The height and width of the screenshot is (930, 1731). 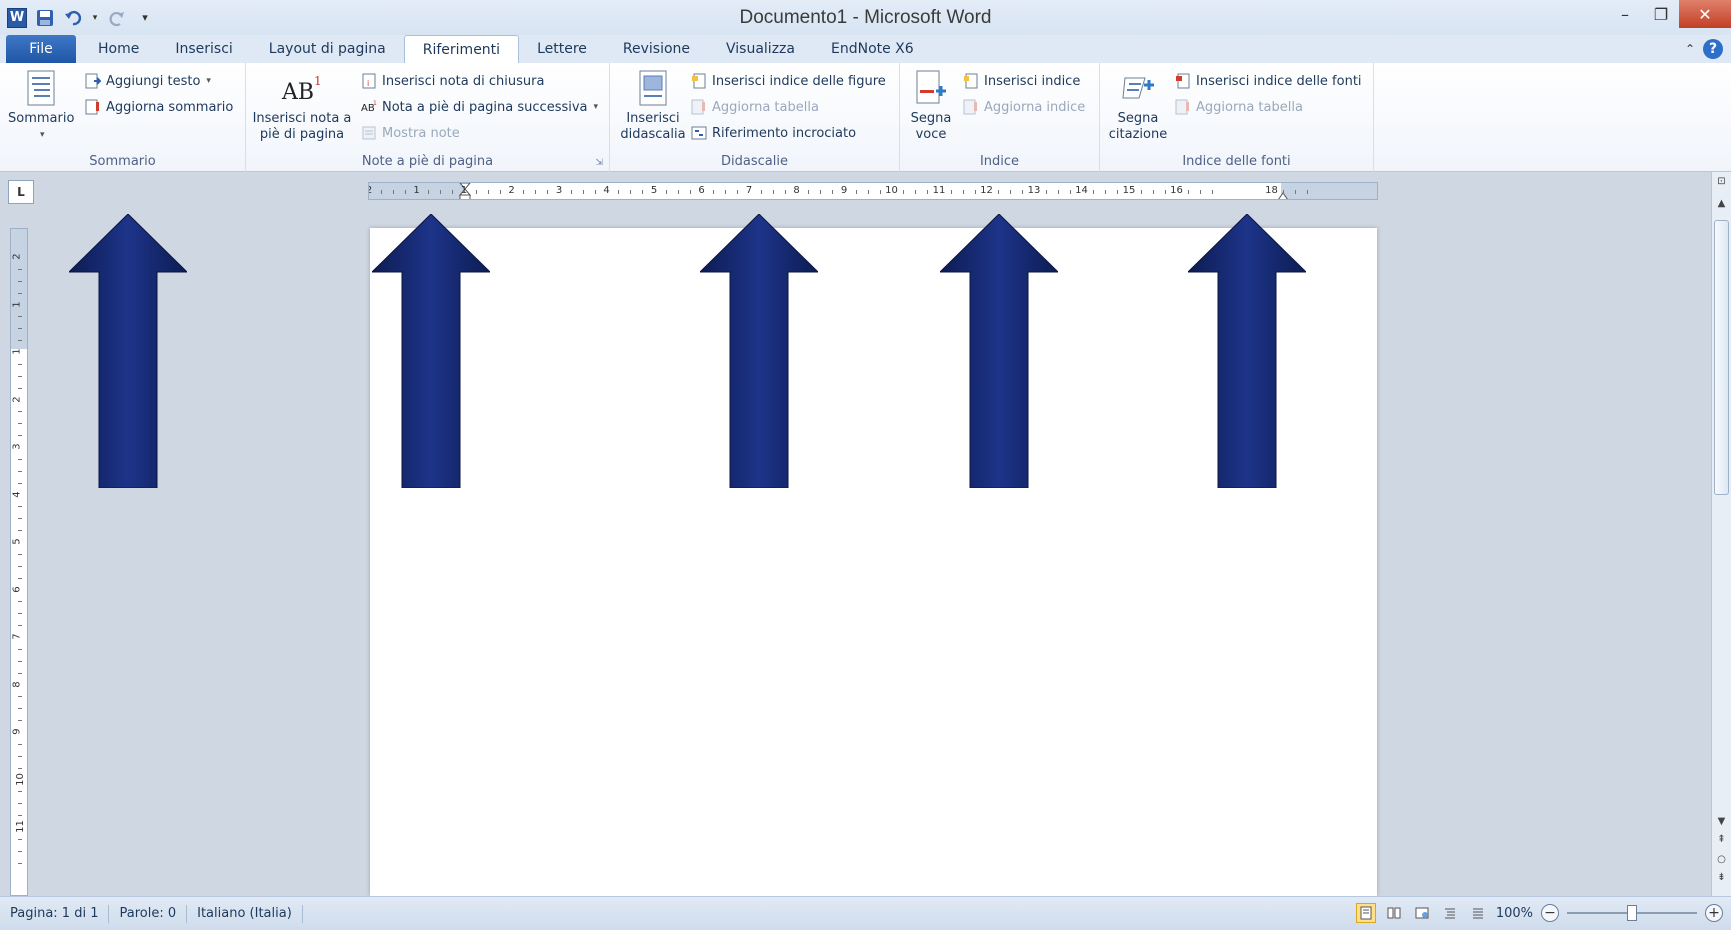 I want to click on restore-icon: ❐, so click(x=1661, y=14).